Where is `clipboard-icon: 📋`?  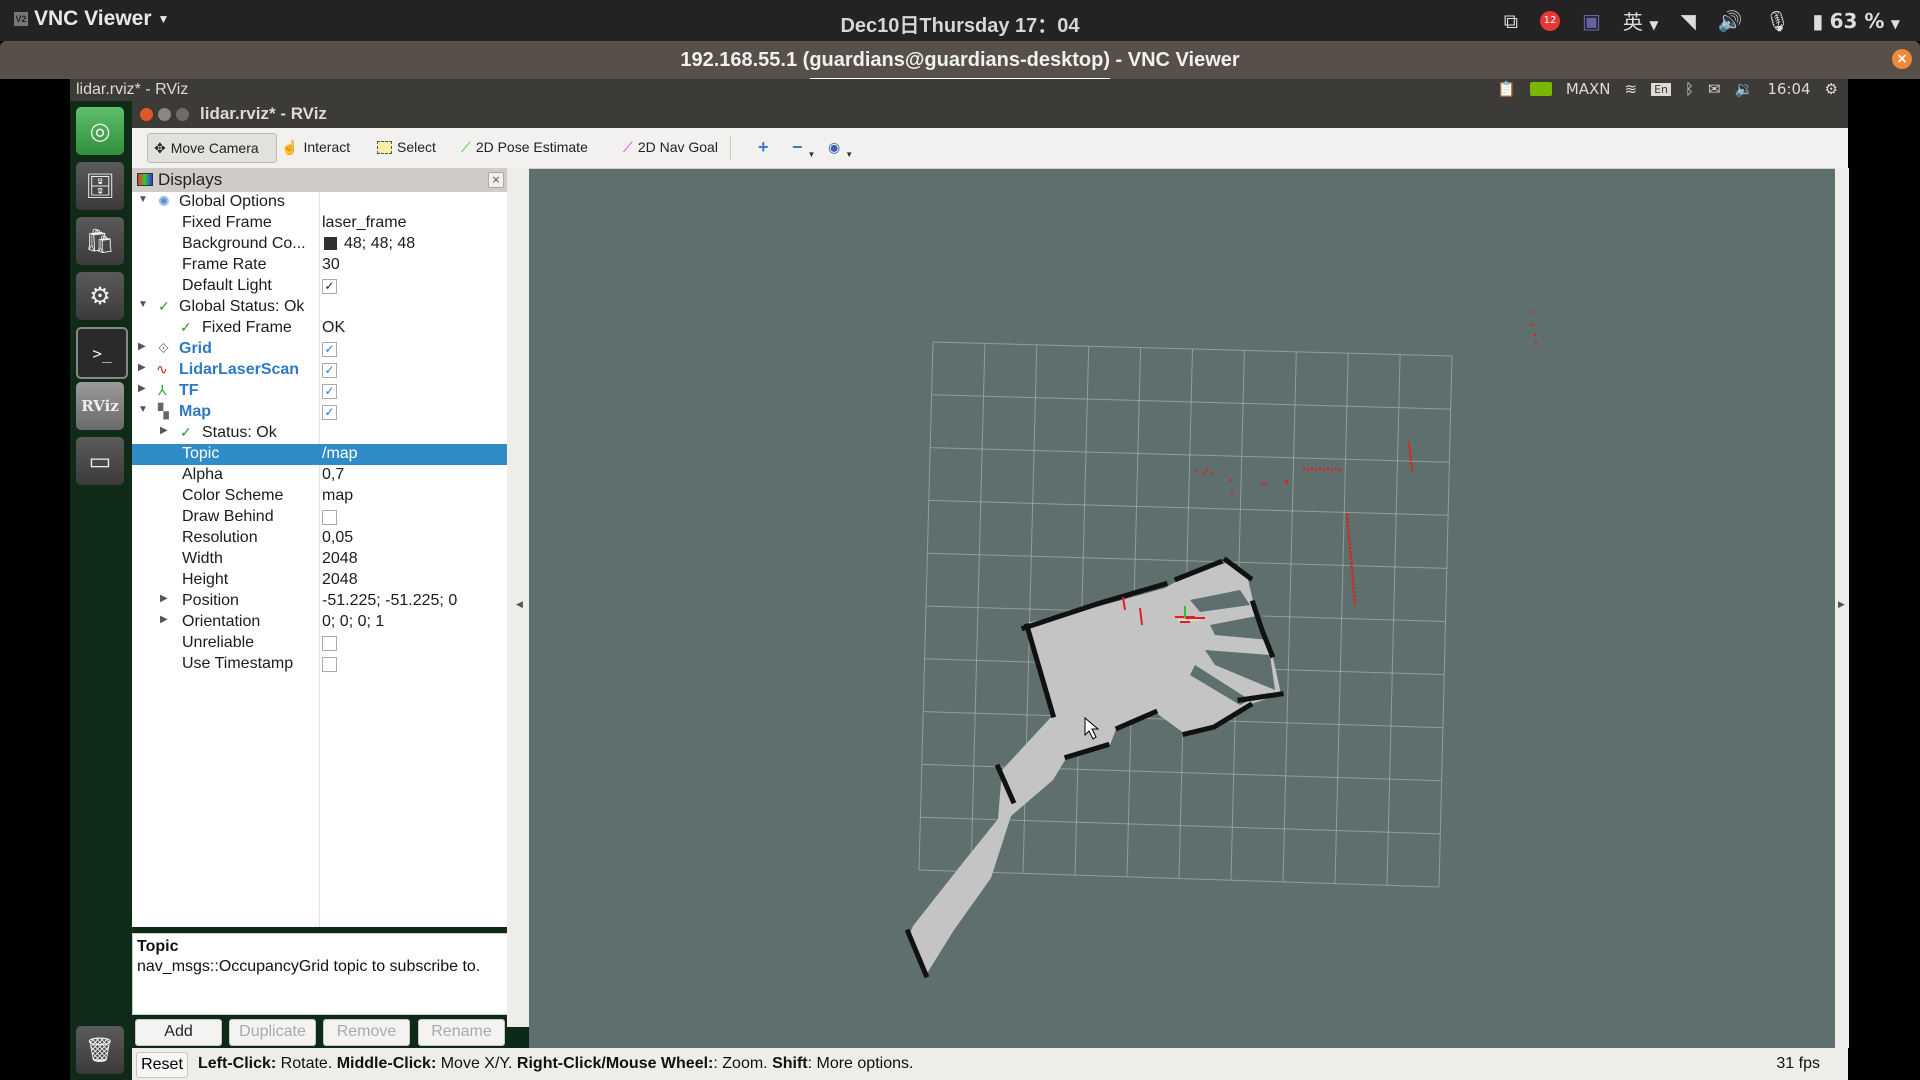 clipboard-icon: 📋 is located at coordinates (1506, 89).